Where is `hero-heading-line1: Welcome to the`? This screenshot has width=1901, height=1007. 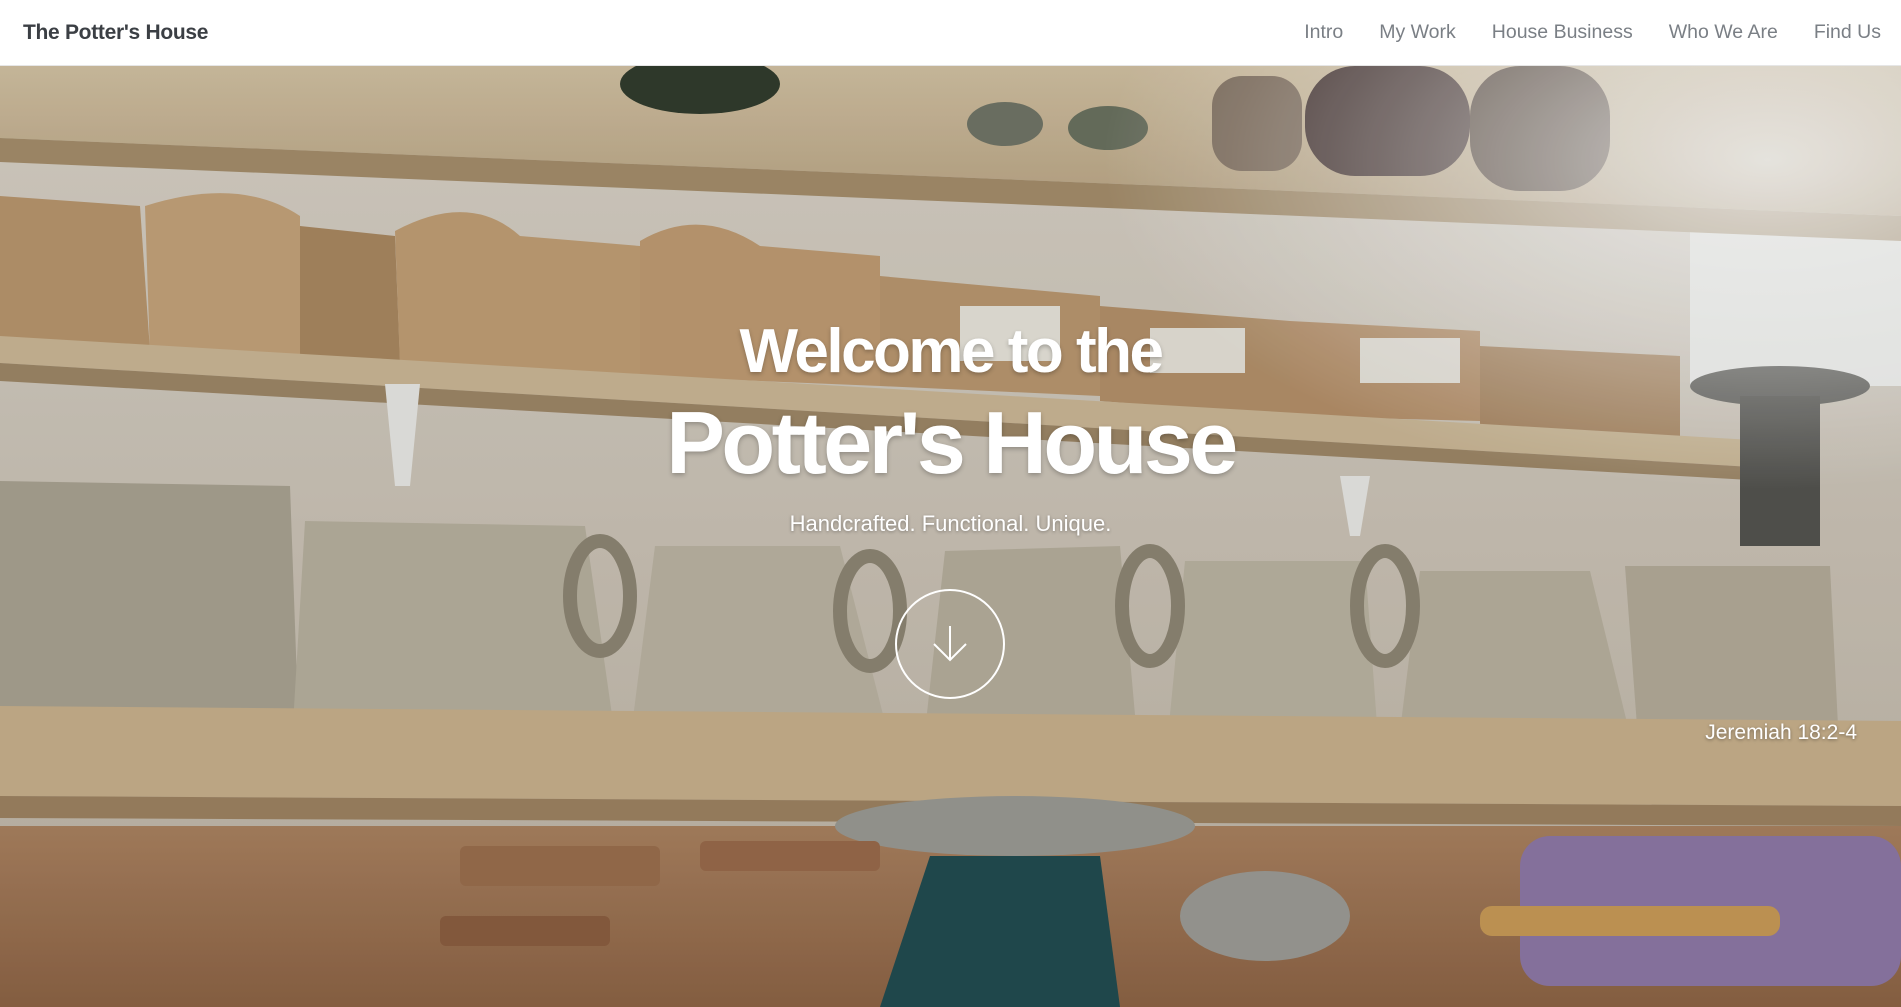 hero-heading-line1: Welcome to the is located at coordinates (951, 351).